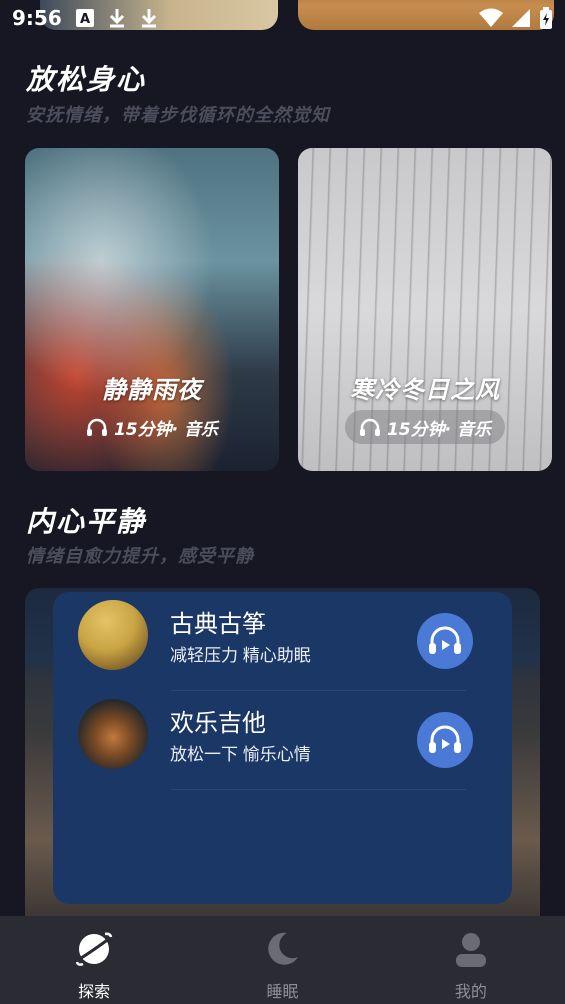  I want to click on nav-tab-profile: 我的, so click(471, 960).